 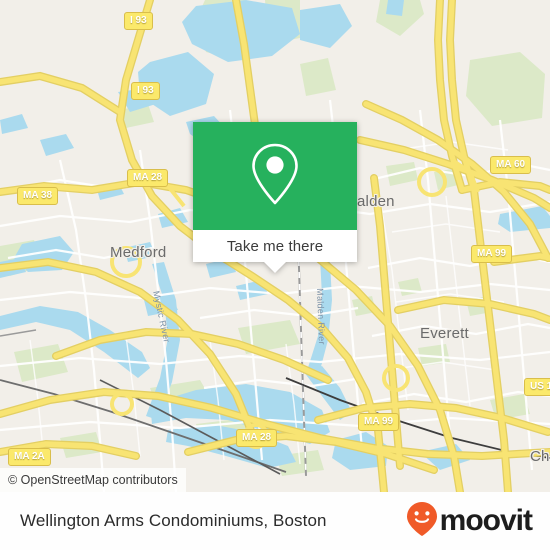 I want to click on take-me-there-label: Take me there, so click(x=275, y=246).